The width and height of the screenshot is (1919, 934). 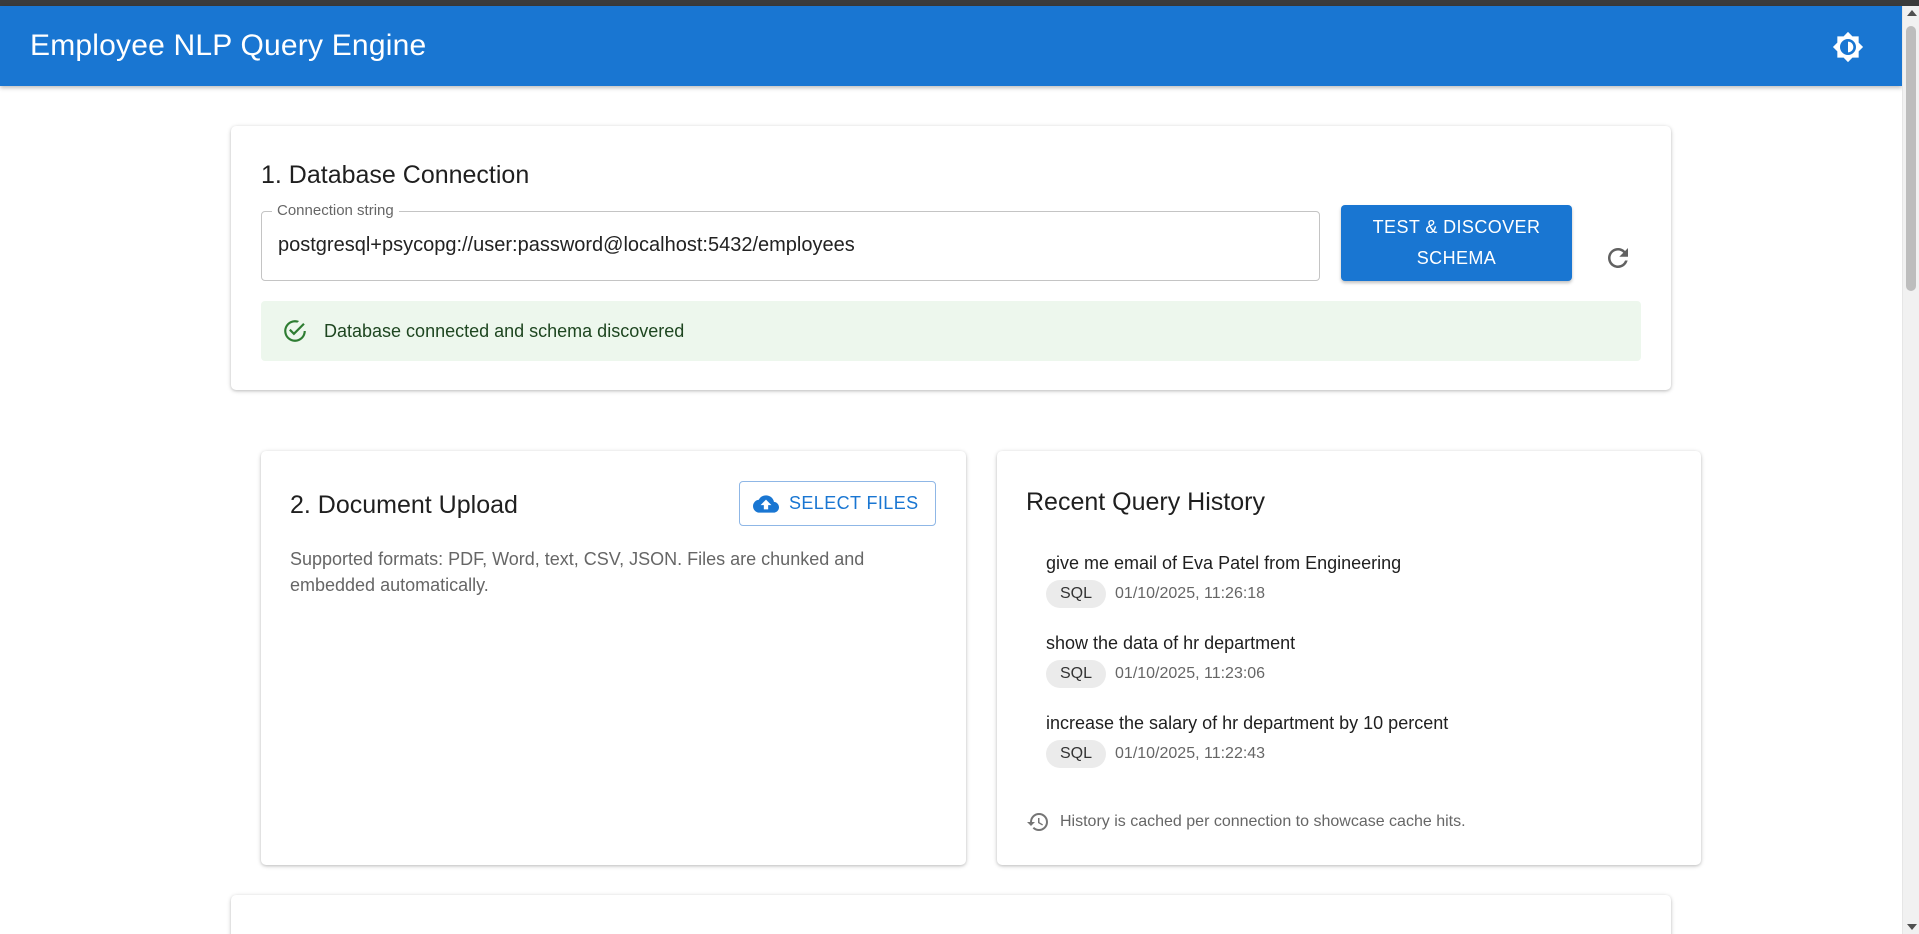 What do you see at coordinates (951, 914) in the screenshot?
I see `next-section-card` at bounding box center [951, 914].